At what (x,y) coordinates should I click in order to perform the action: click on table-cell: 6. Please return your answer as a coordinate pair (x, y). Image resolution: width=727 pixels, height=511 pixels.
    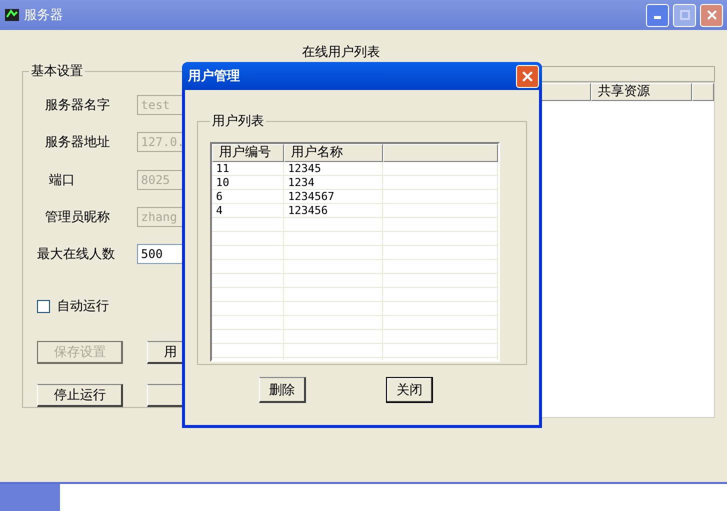
    Looking at the image, I should click on (248, 196).